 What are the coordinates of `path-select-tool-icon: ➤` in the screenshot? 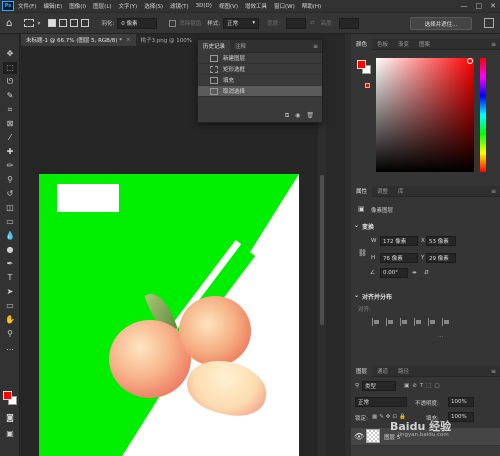 It's located at (10, 292).